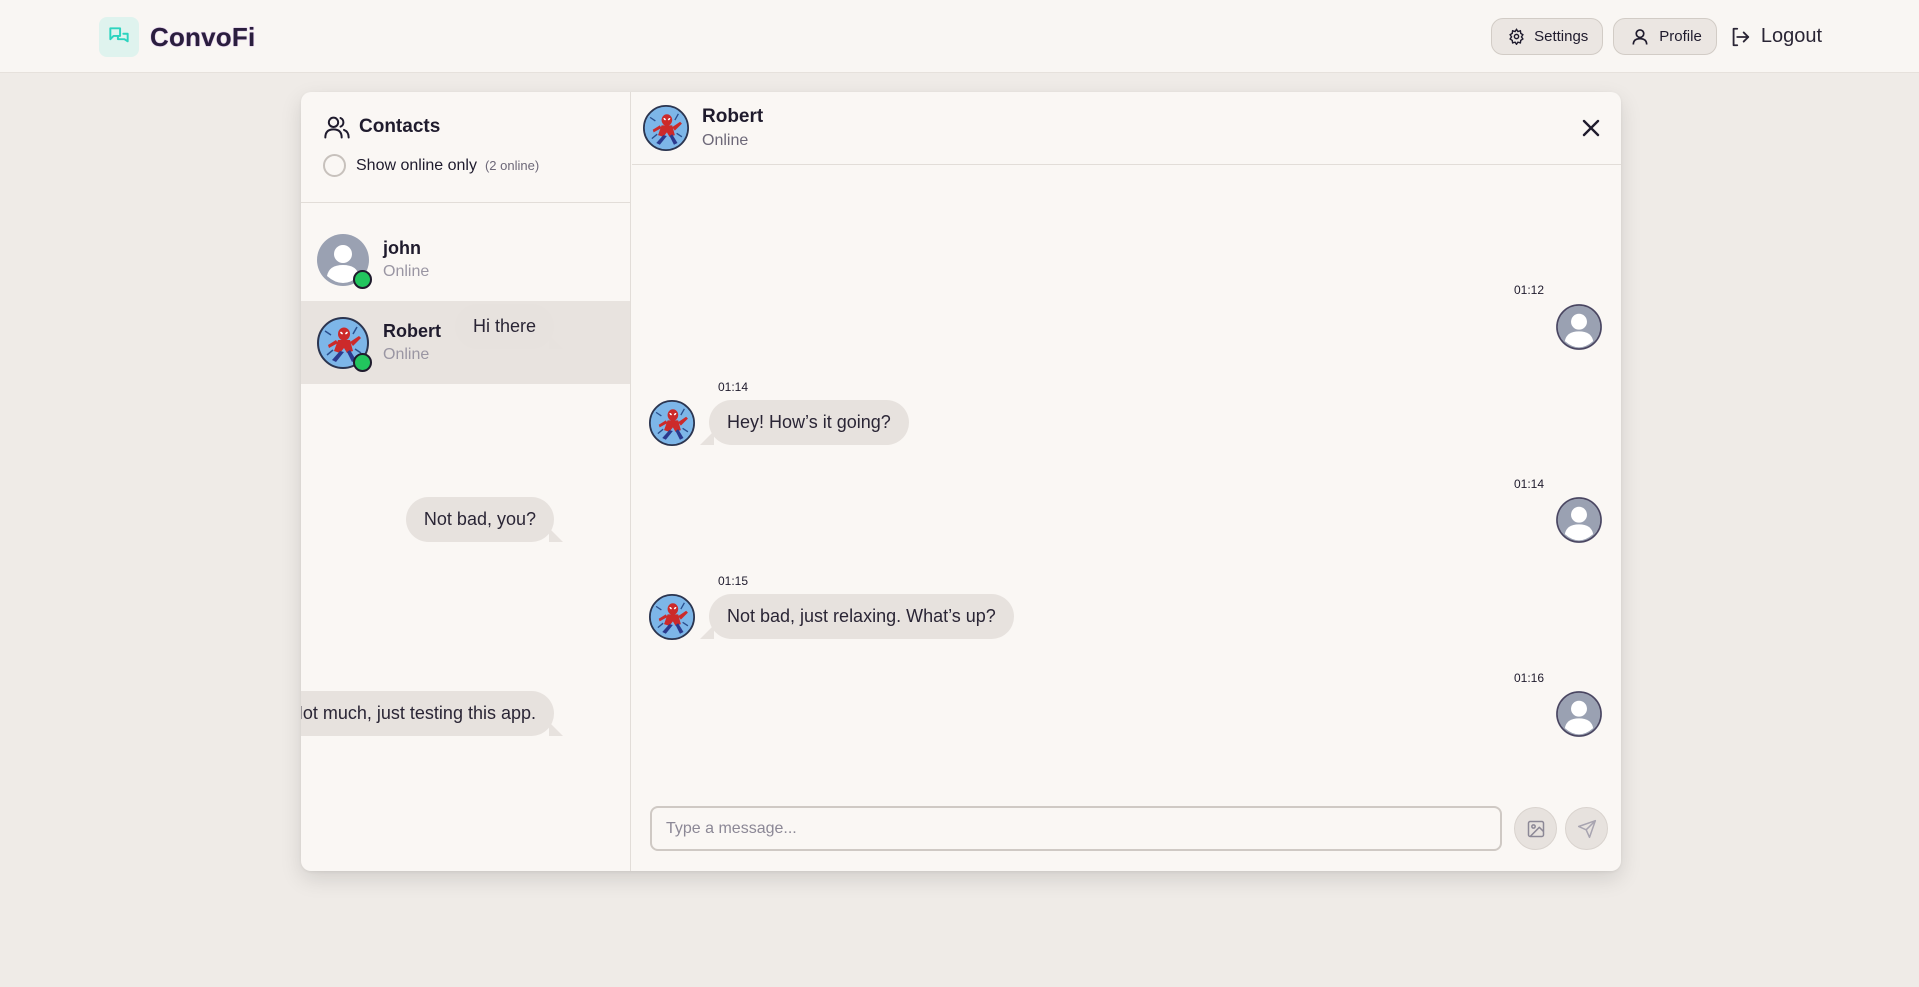 This screenshot has width=1919, height=987. What do you see at coordinates (809, 422) in the screenshot?
I see `message-text: Hey! How’s it going?` at bounding box center [809, 422].